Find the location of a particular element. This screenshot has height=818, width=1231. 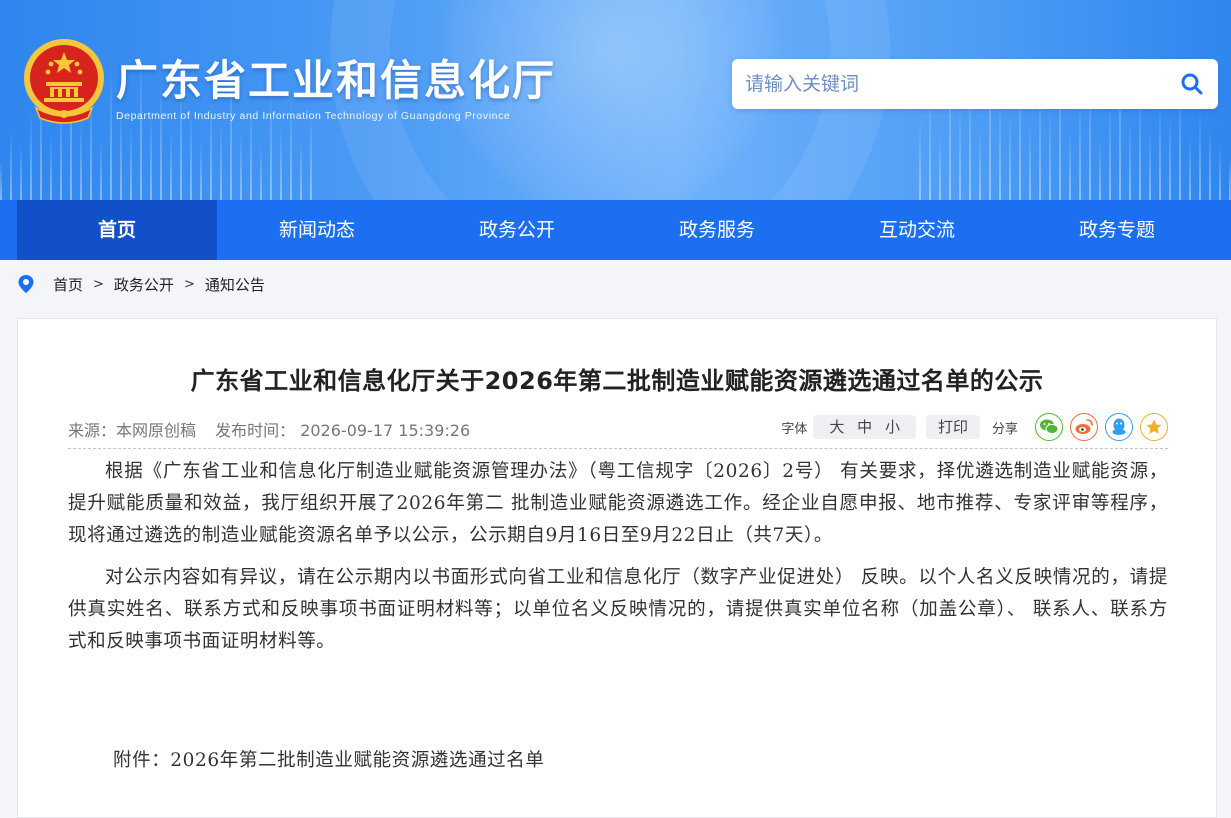

search-box is located at coordinates (975, 84).